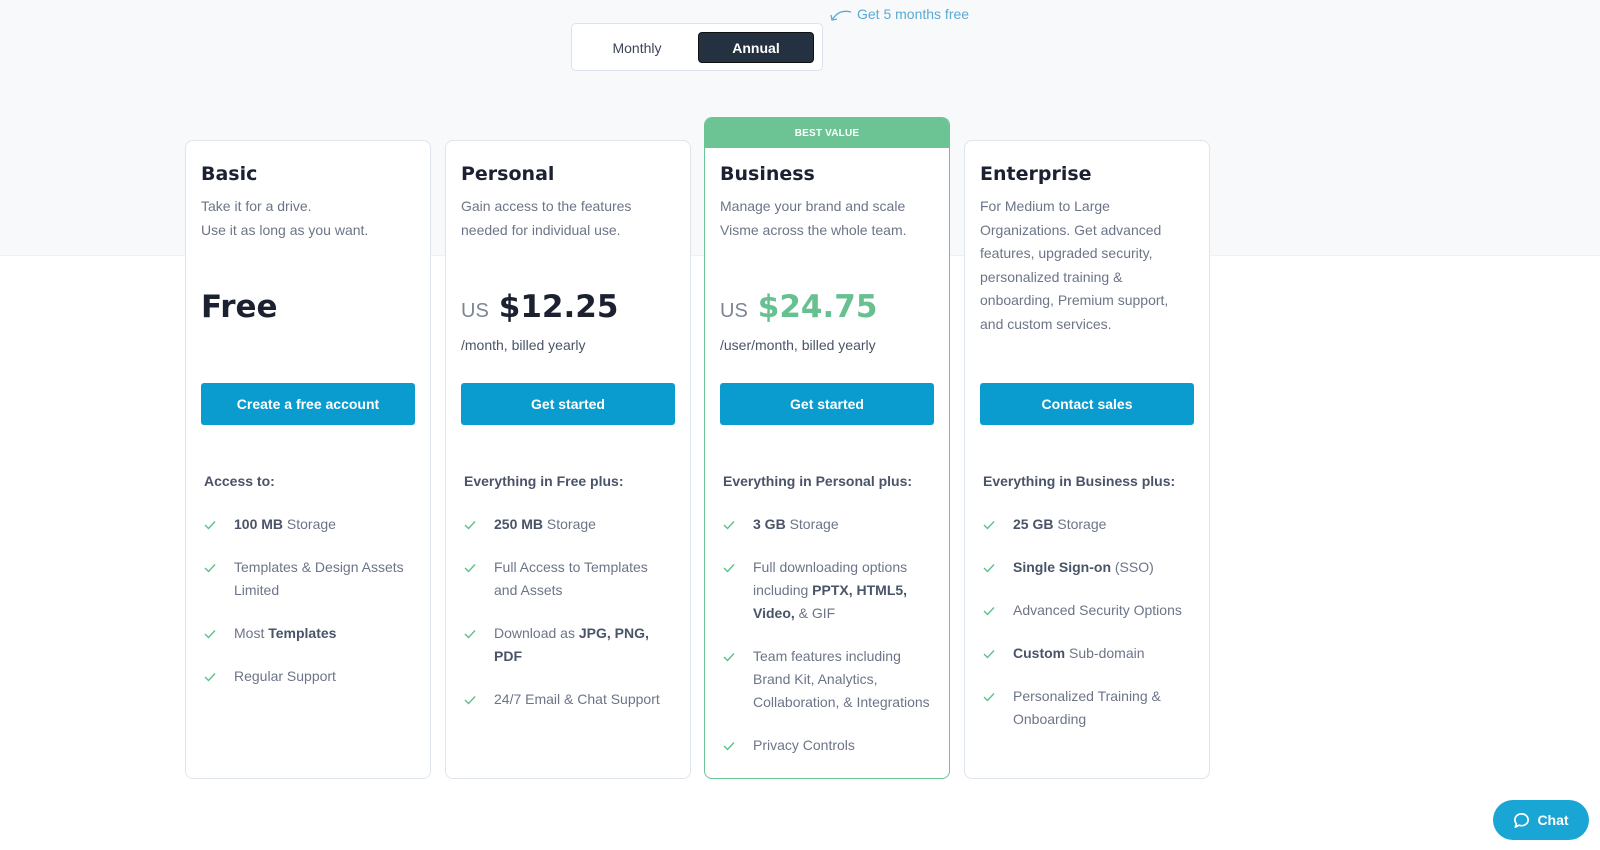 This screenshot has height=850, width=1600. Describe the element at coordinates (815, 613) in the screenshot. I see `feature-text-rest: & GIF` at that location.